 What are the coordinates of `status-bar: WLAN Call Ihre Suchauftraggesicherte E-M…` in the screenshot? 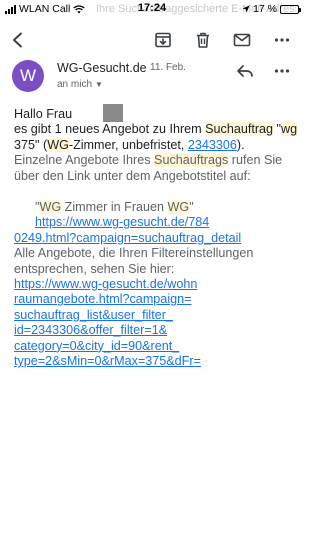 It's located at (152, 9).